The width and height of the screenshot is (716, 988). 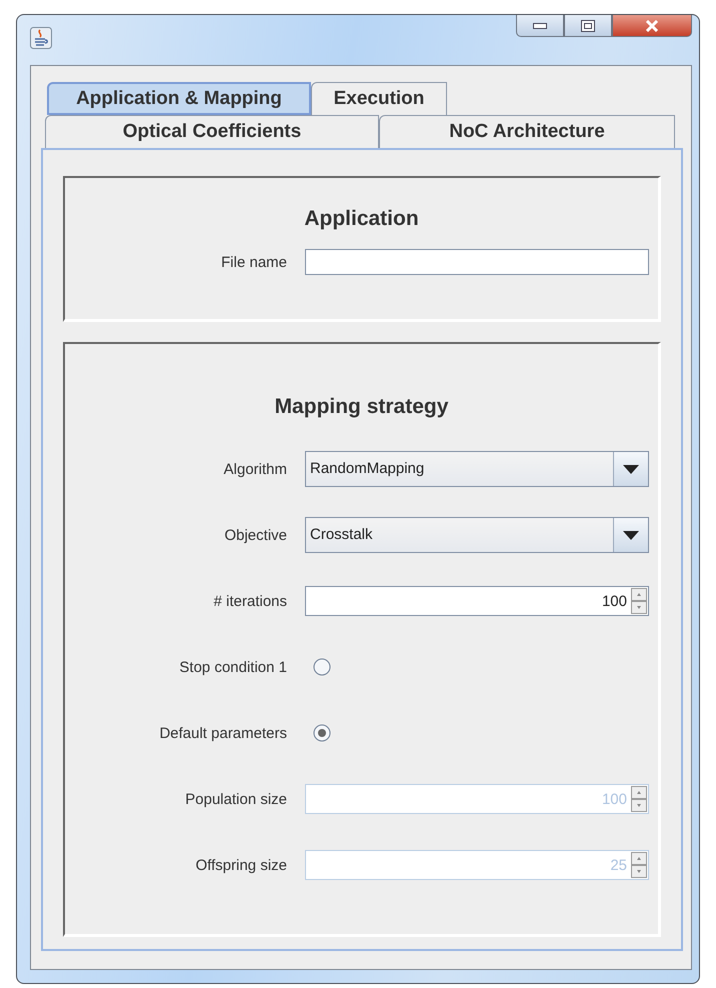 What do you see at coordinates (379, 98) in the screenshot?
I see `tab: Execution` at bounding box center [379, 98].